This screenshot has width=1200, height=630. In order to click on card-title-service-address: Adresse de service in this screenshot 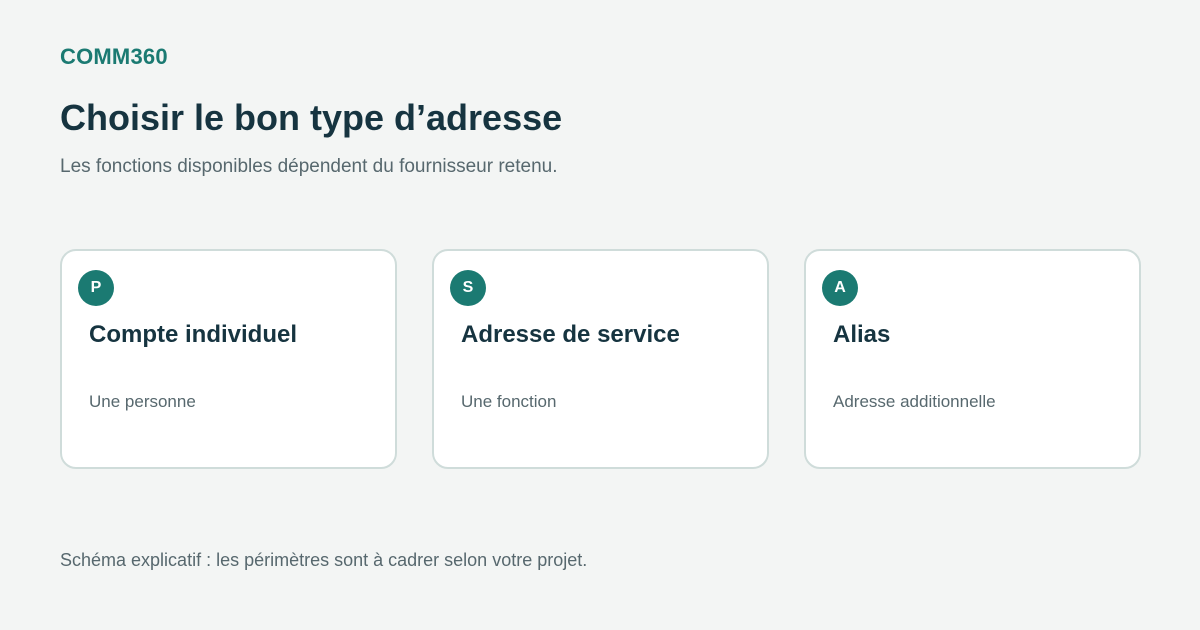, I will do `click(570, 334)`.